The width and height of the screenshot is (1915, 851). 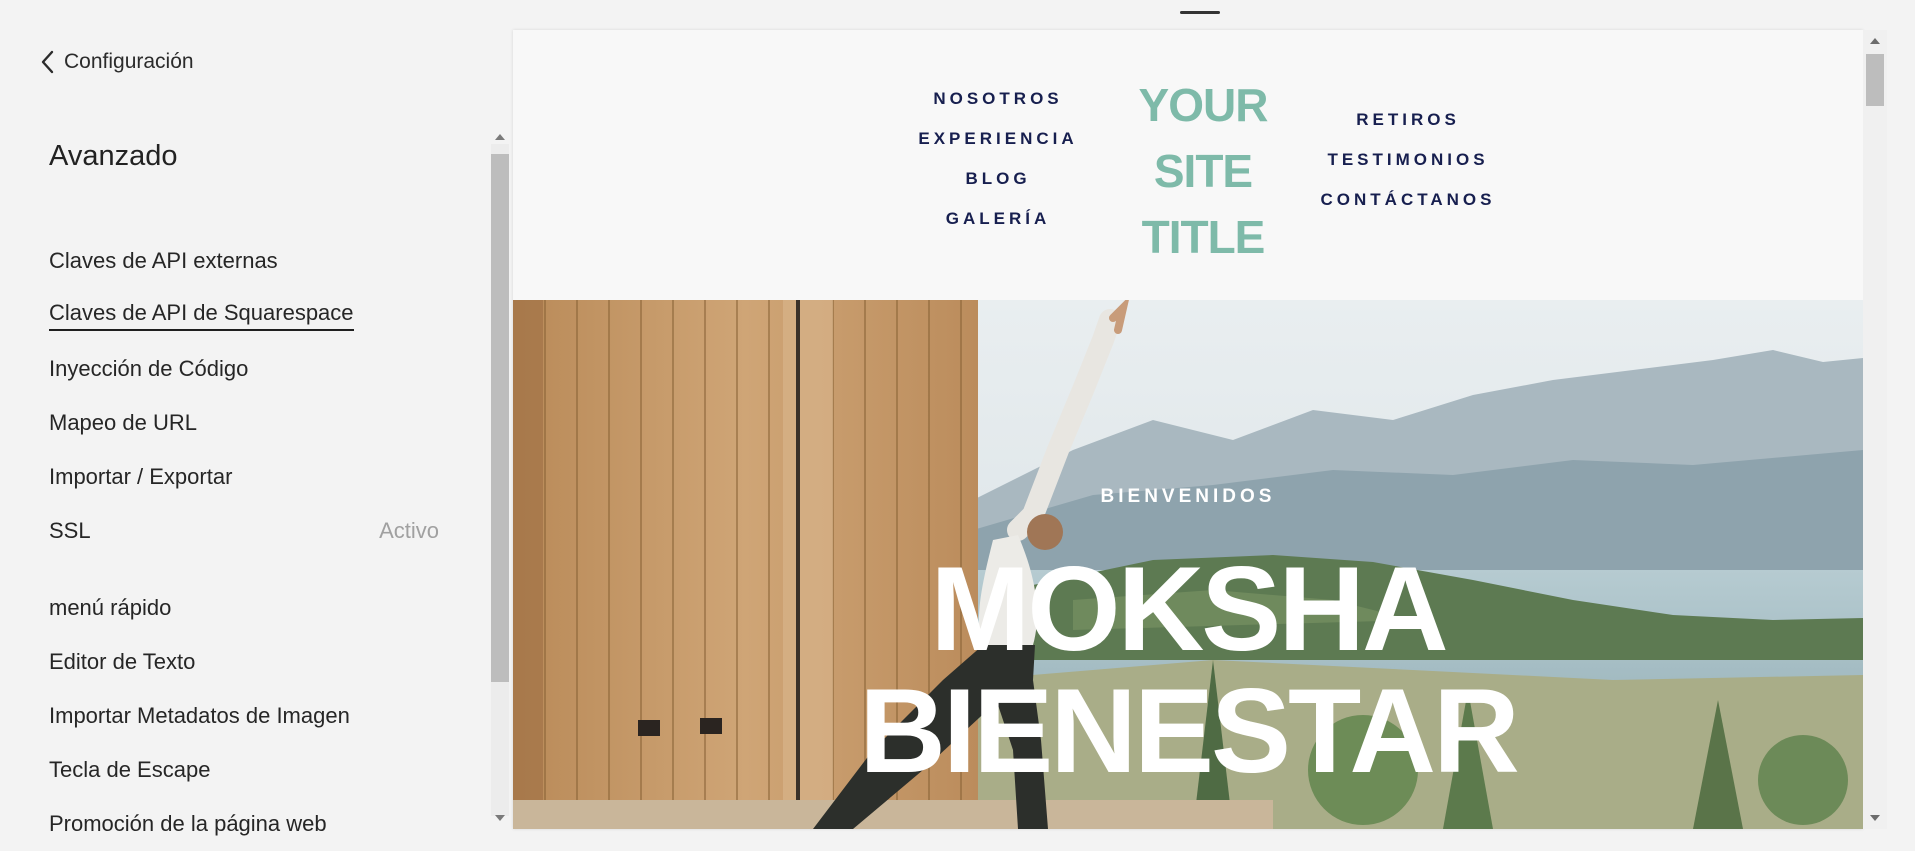 What do you see at coordinates (244, 423) in the screenshot?
I see `menu-item-url-mappings: Mapeo de URL` at bounding box center [244, 423].